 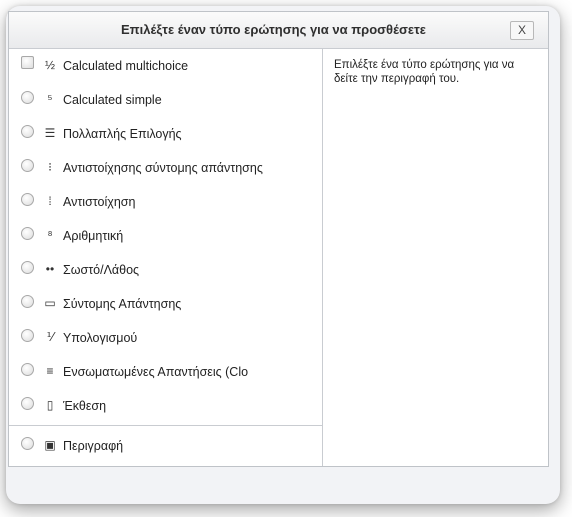 What do you see at coordinates (165, 425) in the screenshot?
I see `list-divider` at bounding box center [165, 425].